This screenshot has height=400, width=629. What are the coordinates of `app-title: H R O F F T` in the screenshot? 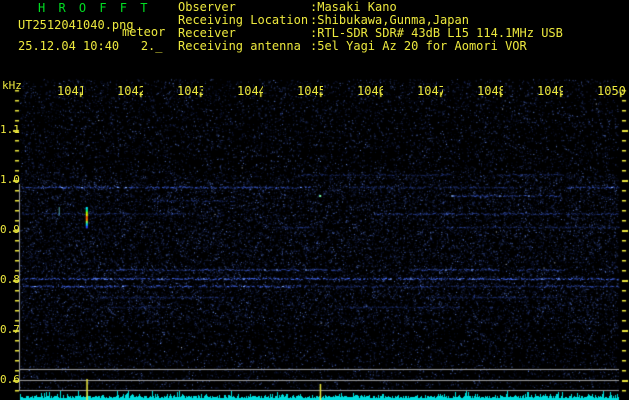 It's located at (94, 8).